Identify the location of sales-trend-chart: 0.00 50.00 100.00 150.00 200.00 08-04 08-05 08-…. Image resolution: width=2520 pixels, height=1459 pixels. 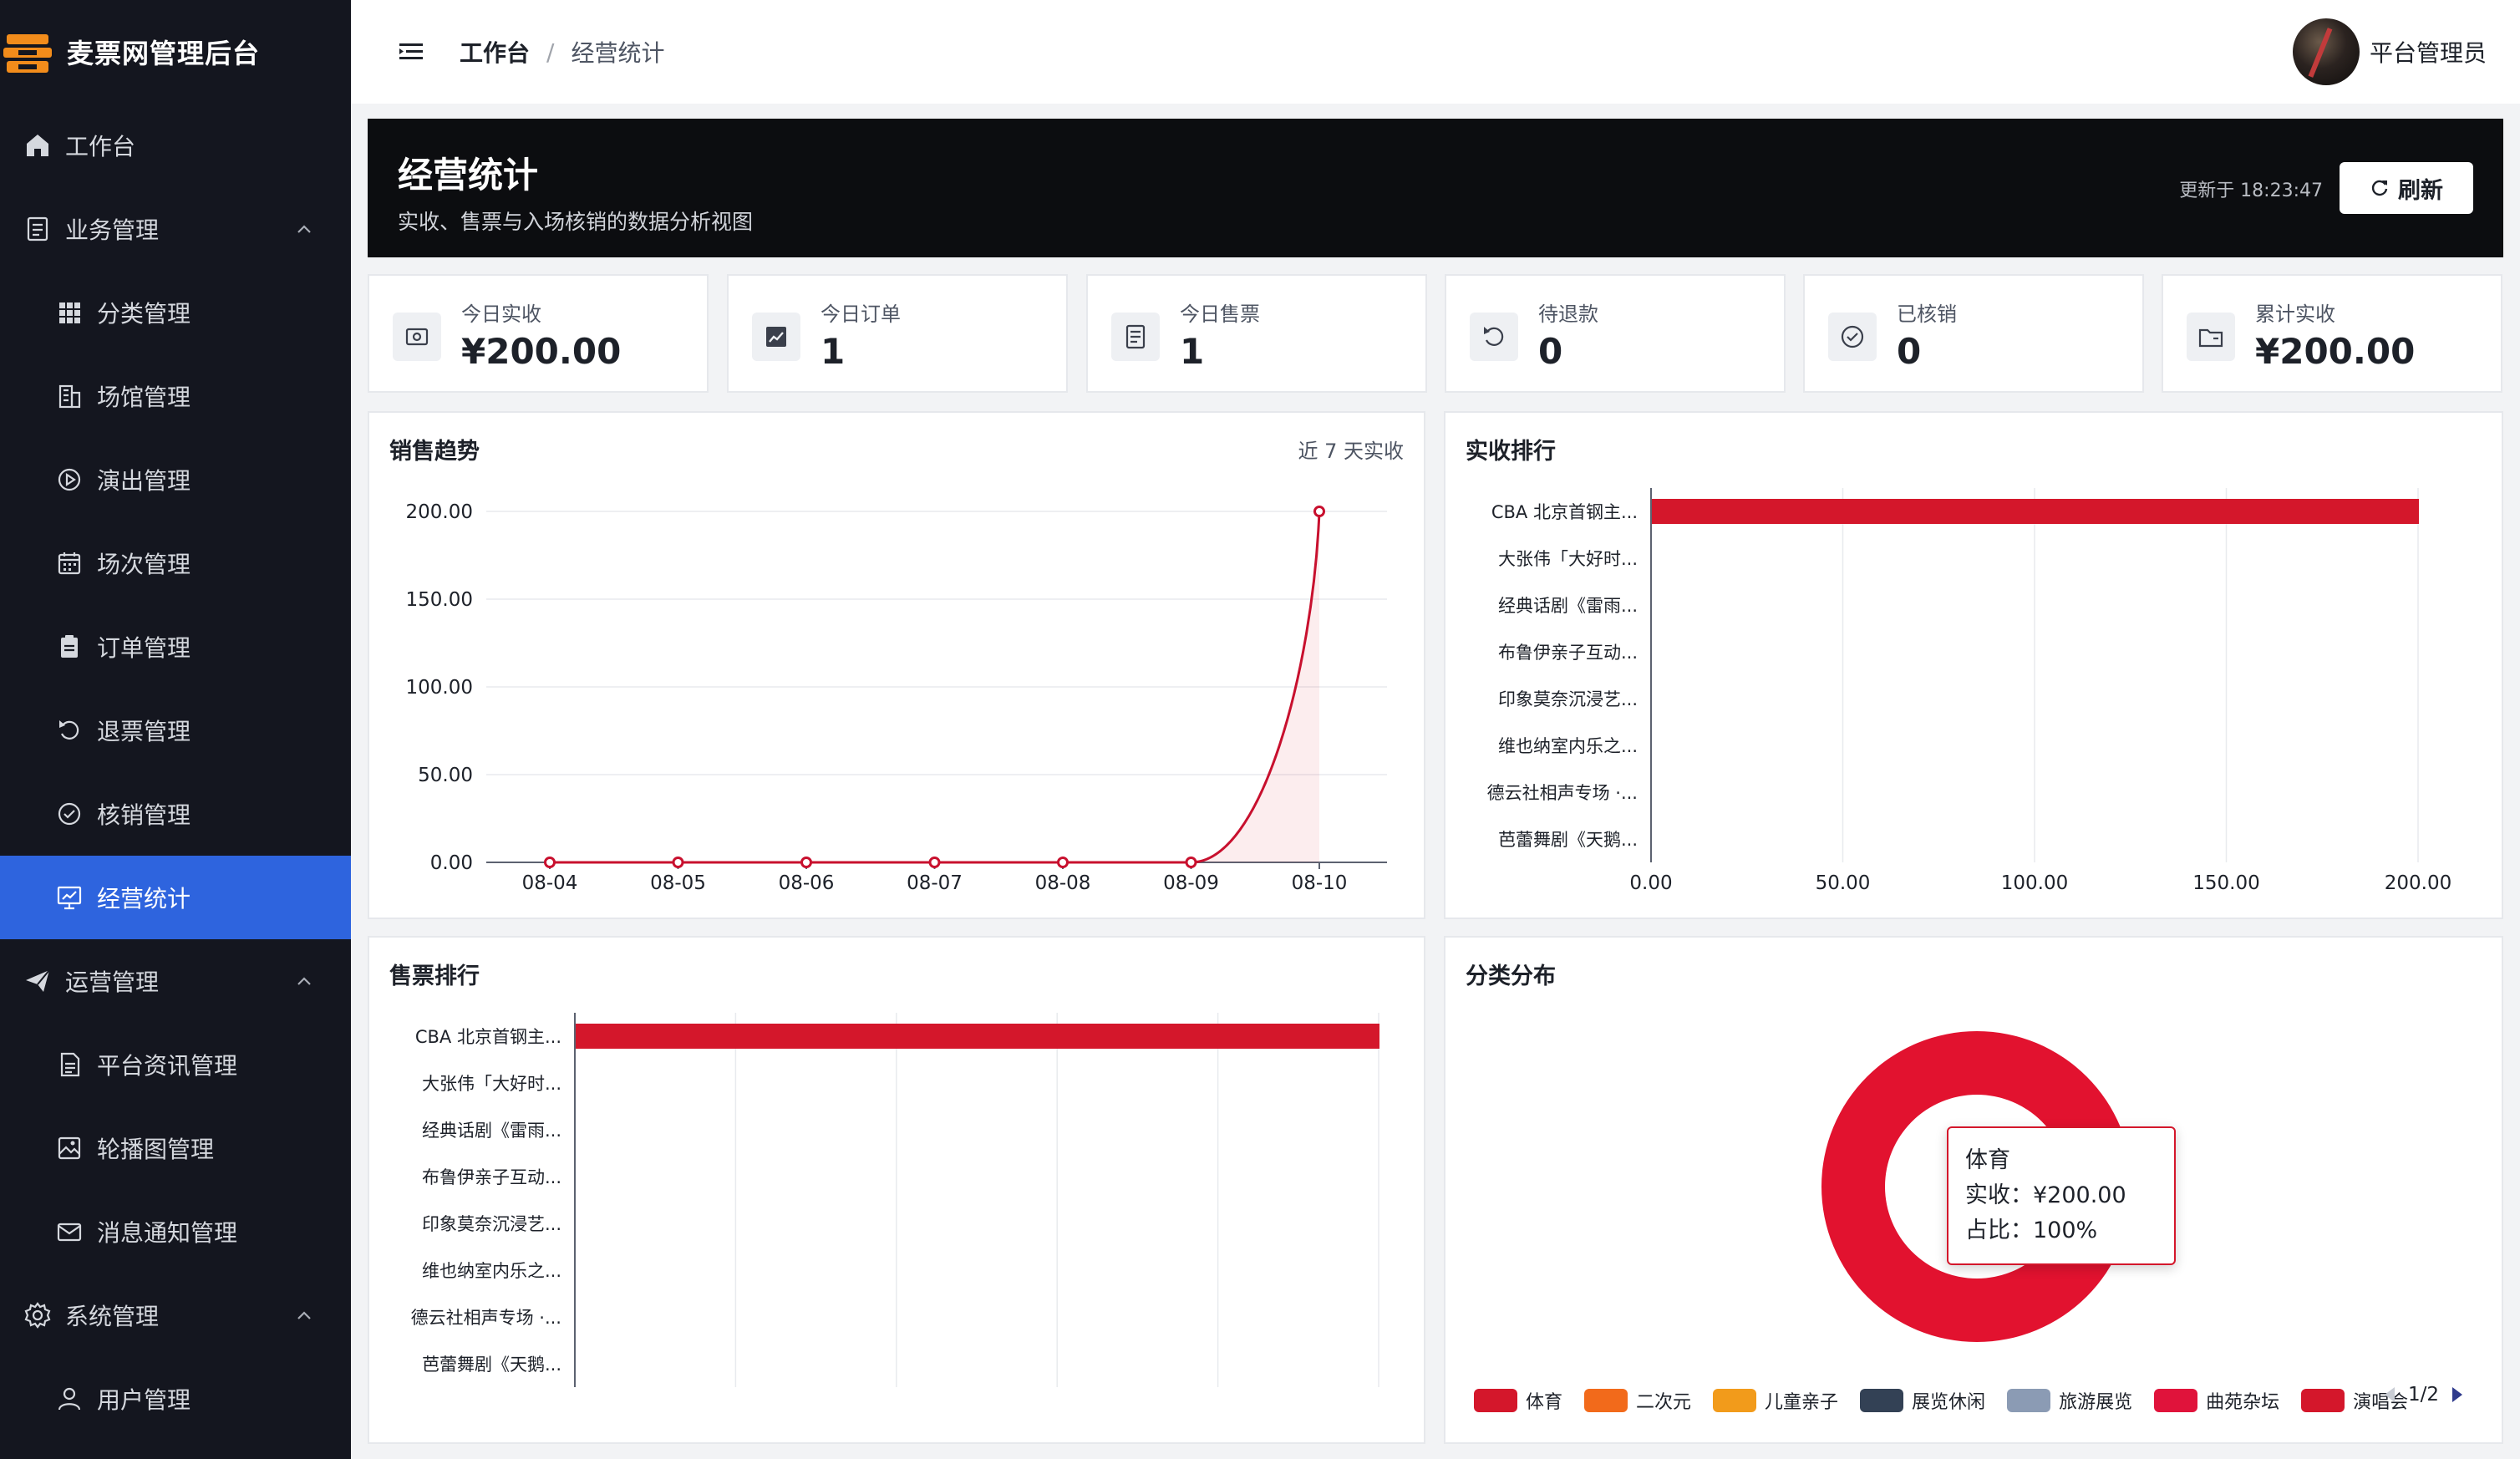
(896, 697).